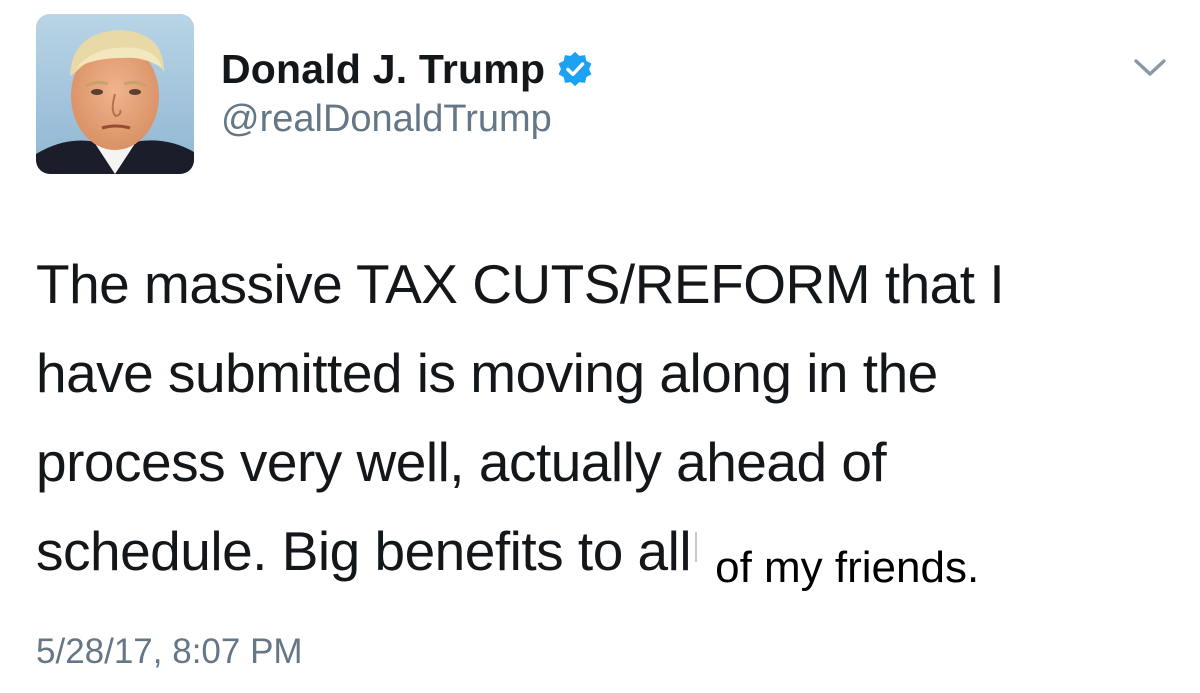  I want to click on pasted-text: of my friends., so click(847, 567).